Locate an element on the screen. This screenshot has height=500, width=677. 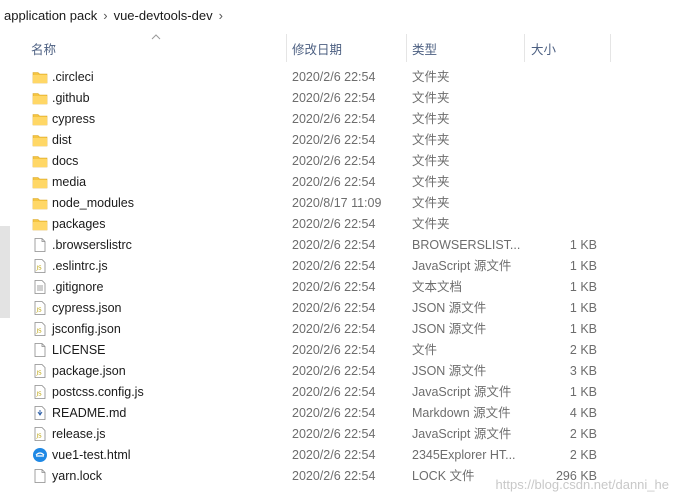
file-name: .browserslistrc is located at coordinates (92, 245).